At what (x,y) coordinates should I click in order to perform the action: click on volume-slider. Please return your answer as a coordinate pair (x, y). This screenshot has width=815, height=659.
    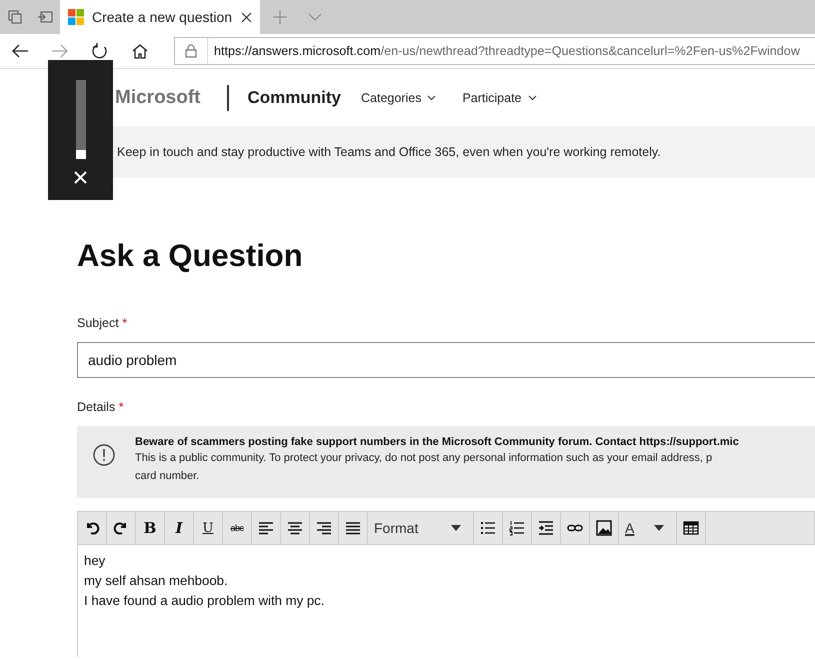
    Looking at the image, I should click on (81, 119).